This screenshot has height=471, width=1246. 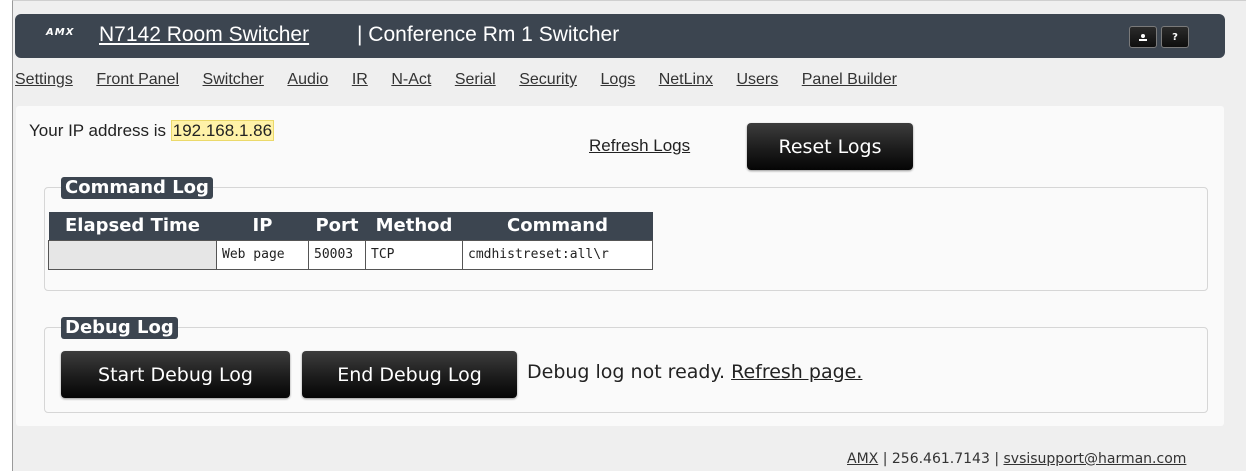 I want to click on table-cell: 50003, so click(x=337, y=254).